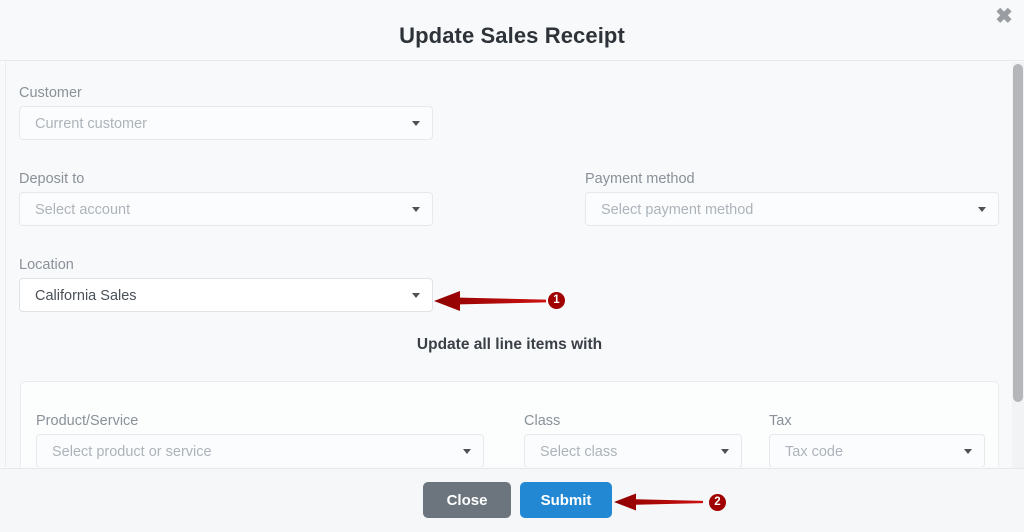 Image resolution: width=1024 pixels, height=532 pixels. Describe the element at coordinates (83, 210) in the screenshot. I see `deposit-to-select-value: Select account` at that location.